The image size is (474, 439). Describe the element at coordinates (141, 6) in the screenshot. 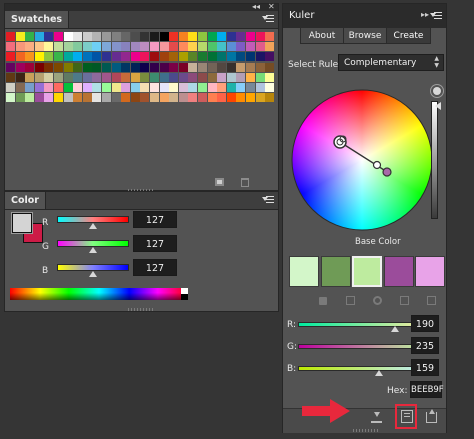

I see `swatches-panel-dock-strip: ◂◂ ✕` at that location.